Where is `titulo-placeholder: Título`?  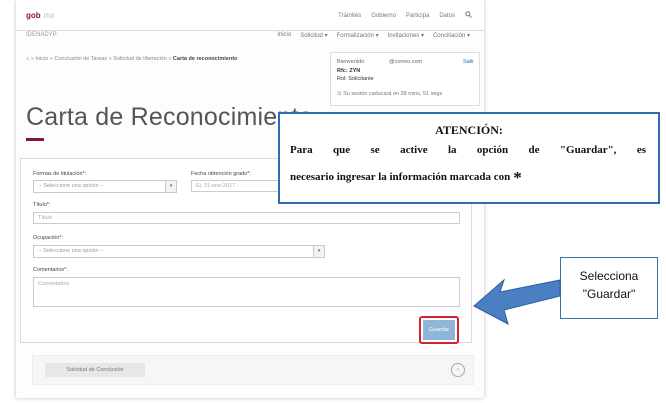
titulo-placeholder: Título is located at coordinates (45, 218).